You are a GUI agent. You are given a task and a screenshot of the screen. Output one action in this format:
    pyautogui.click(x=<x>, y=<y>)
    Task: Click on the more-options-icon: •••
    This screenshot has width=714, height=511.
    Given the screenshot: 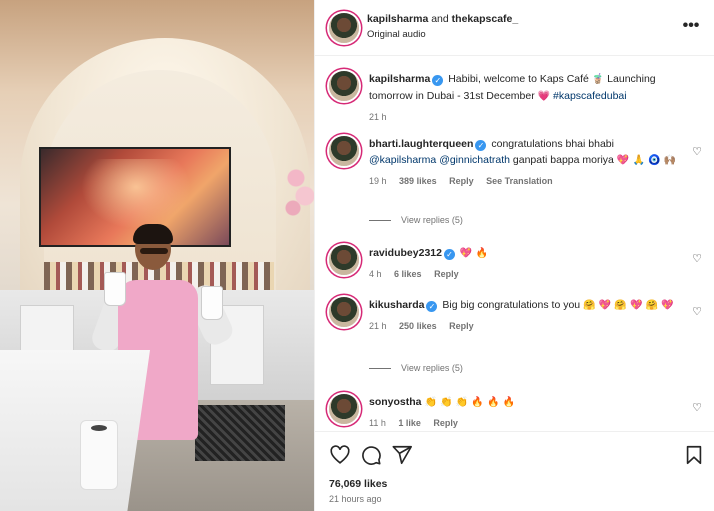 What is the action you would take?
    pyautogui.click(x=691, y=26)
    